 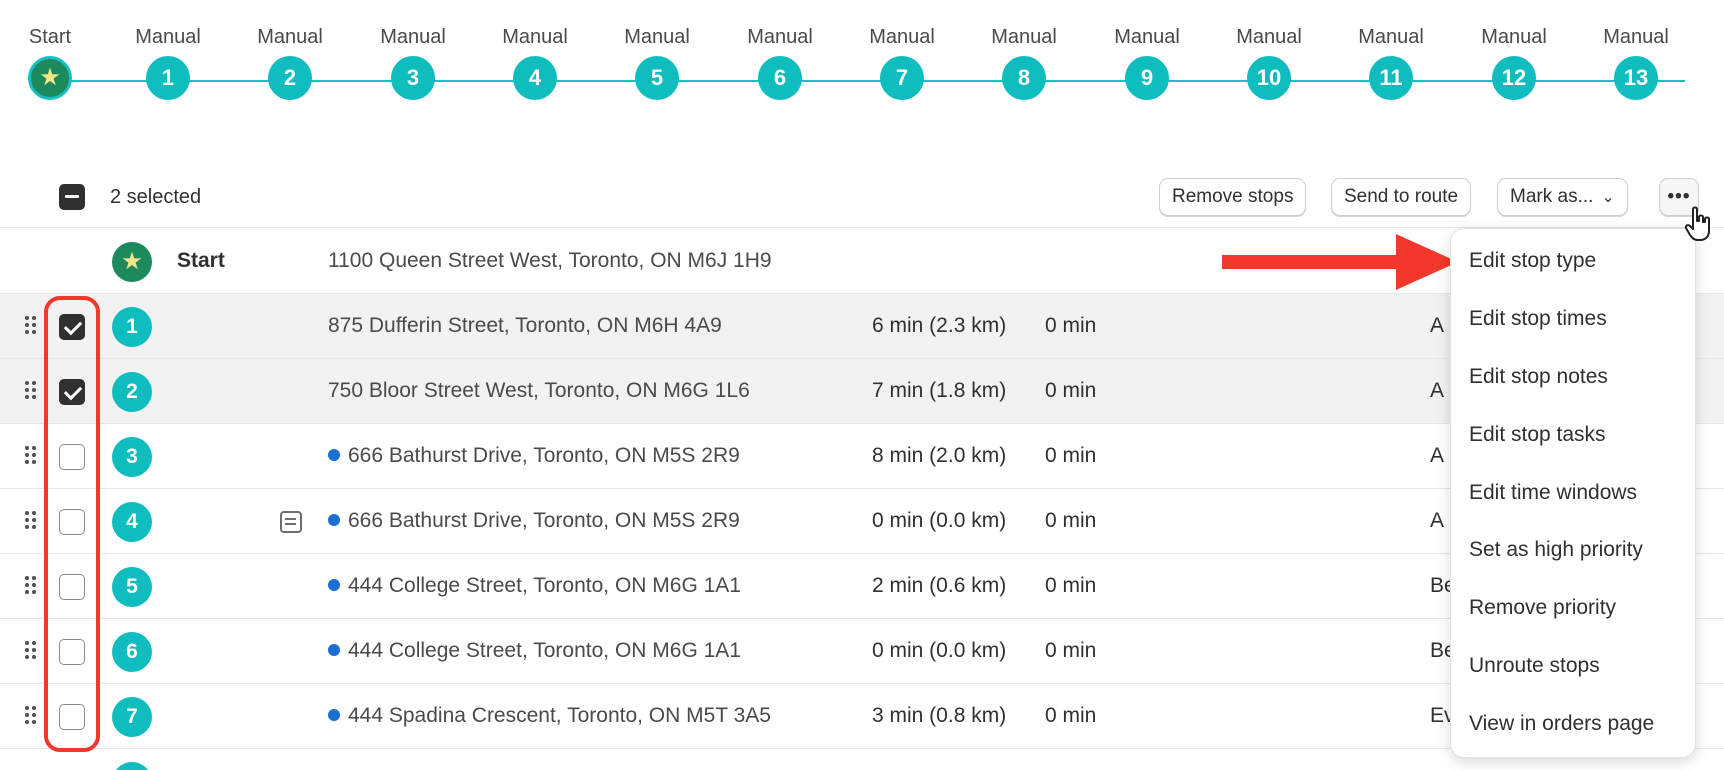 What do you see at coordinates (1233, 197) in the screenshot?
I see `remove-stops-button: Remove stops` at bounding box center [1233, 197].